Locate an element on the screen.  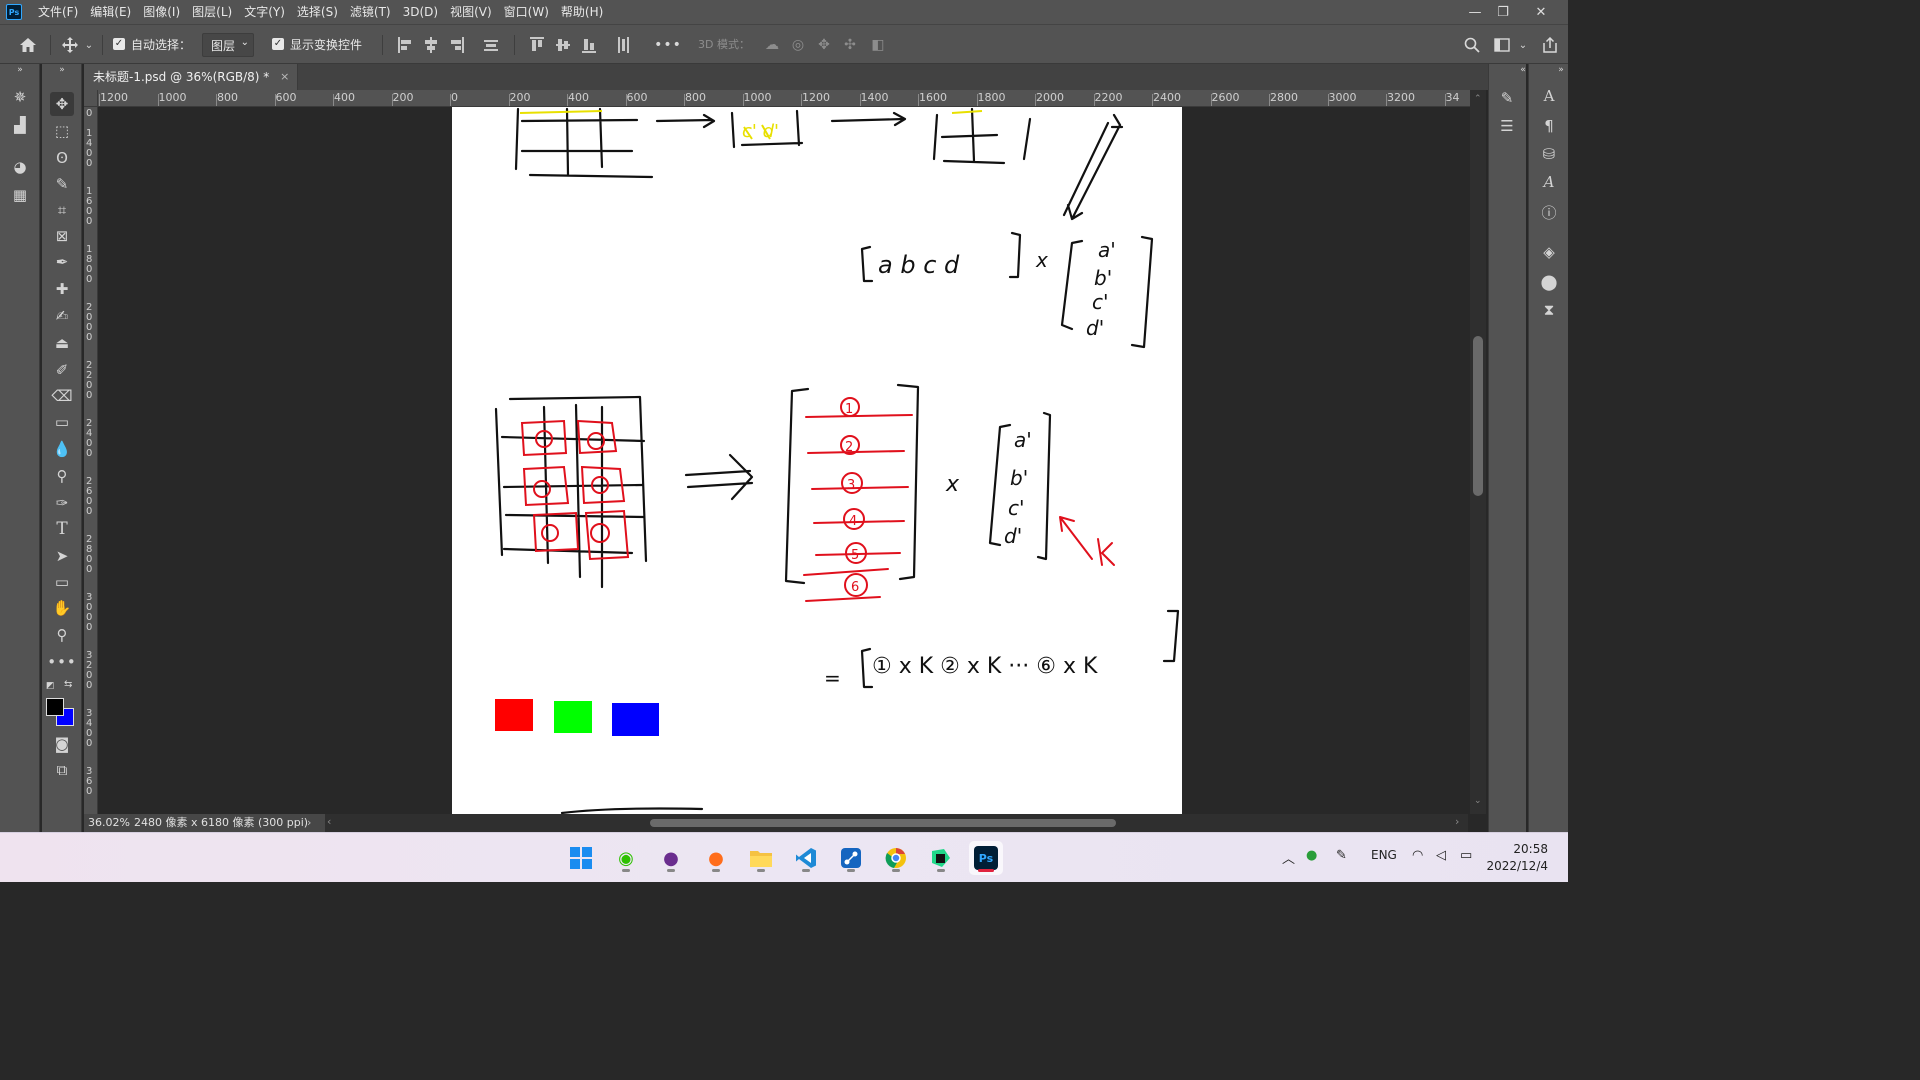
info-icon: ⓘ is located at coordinates (1549, 212).